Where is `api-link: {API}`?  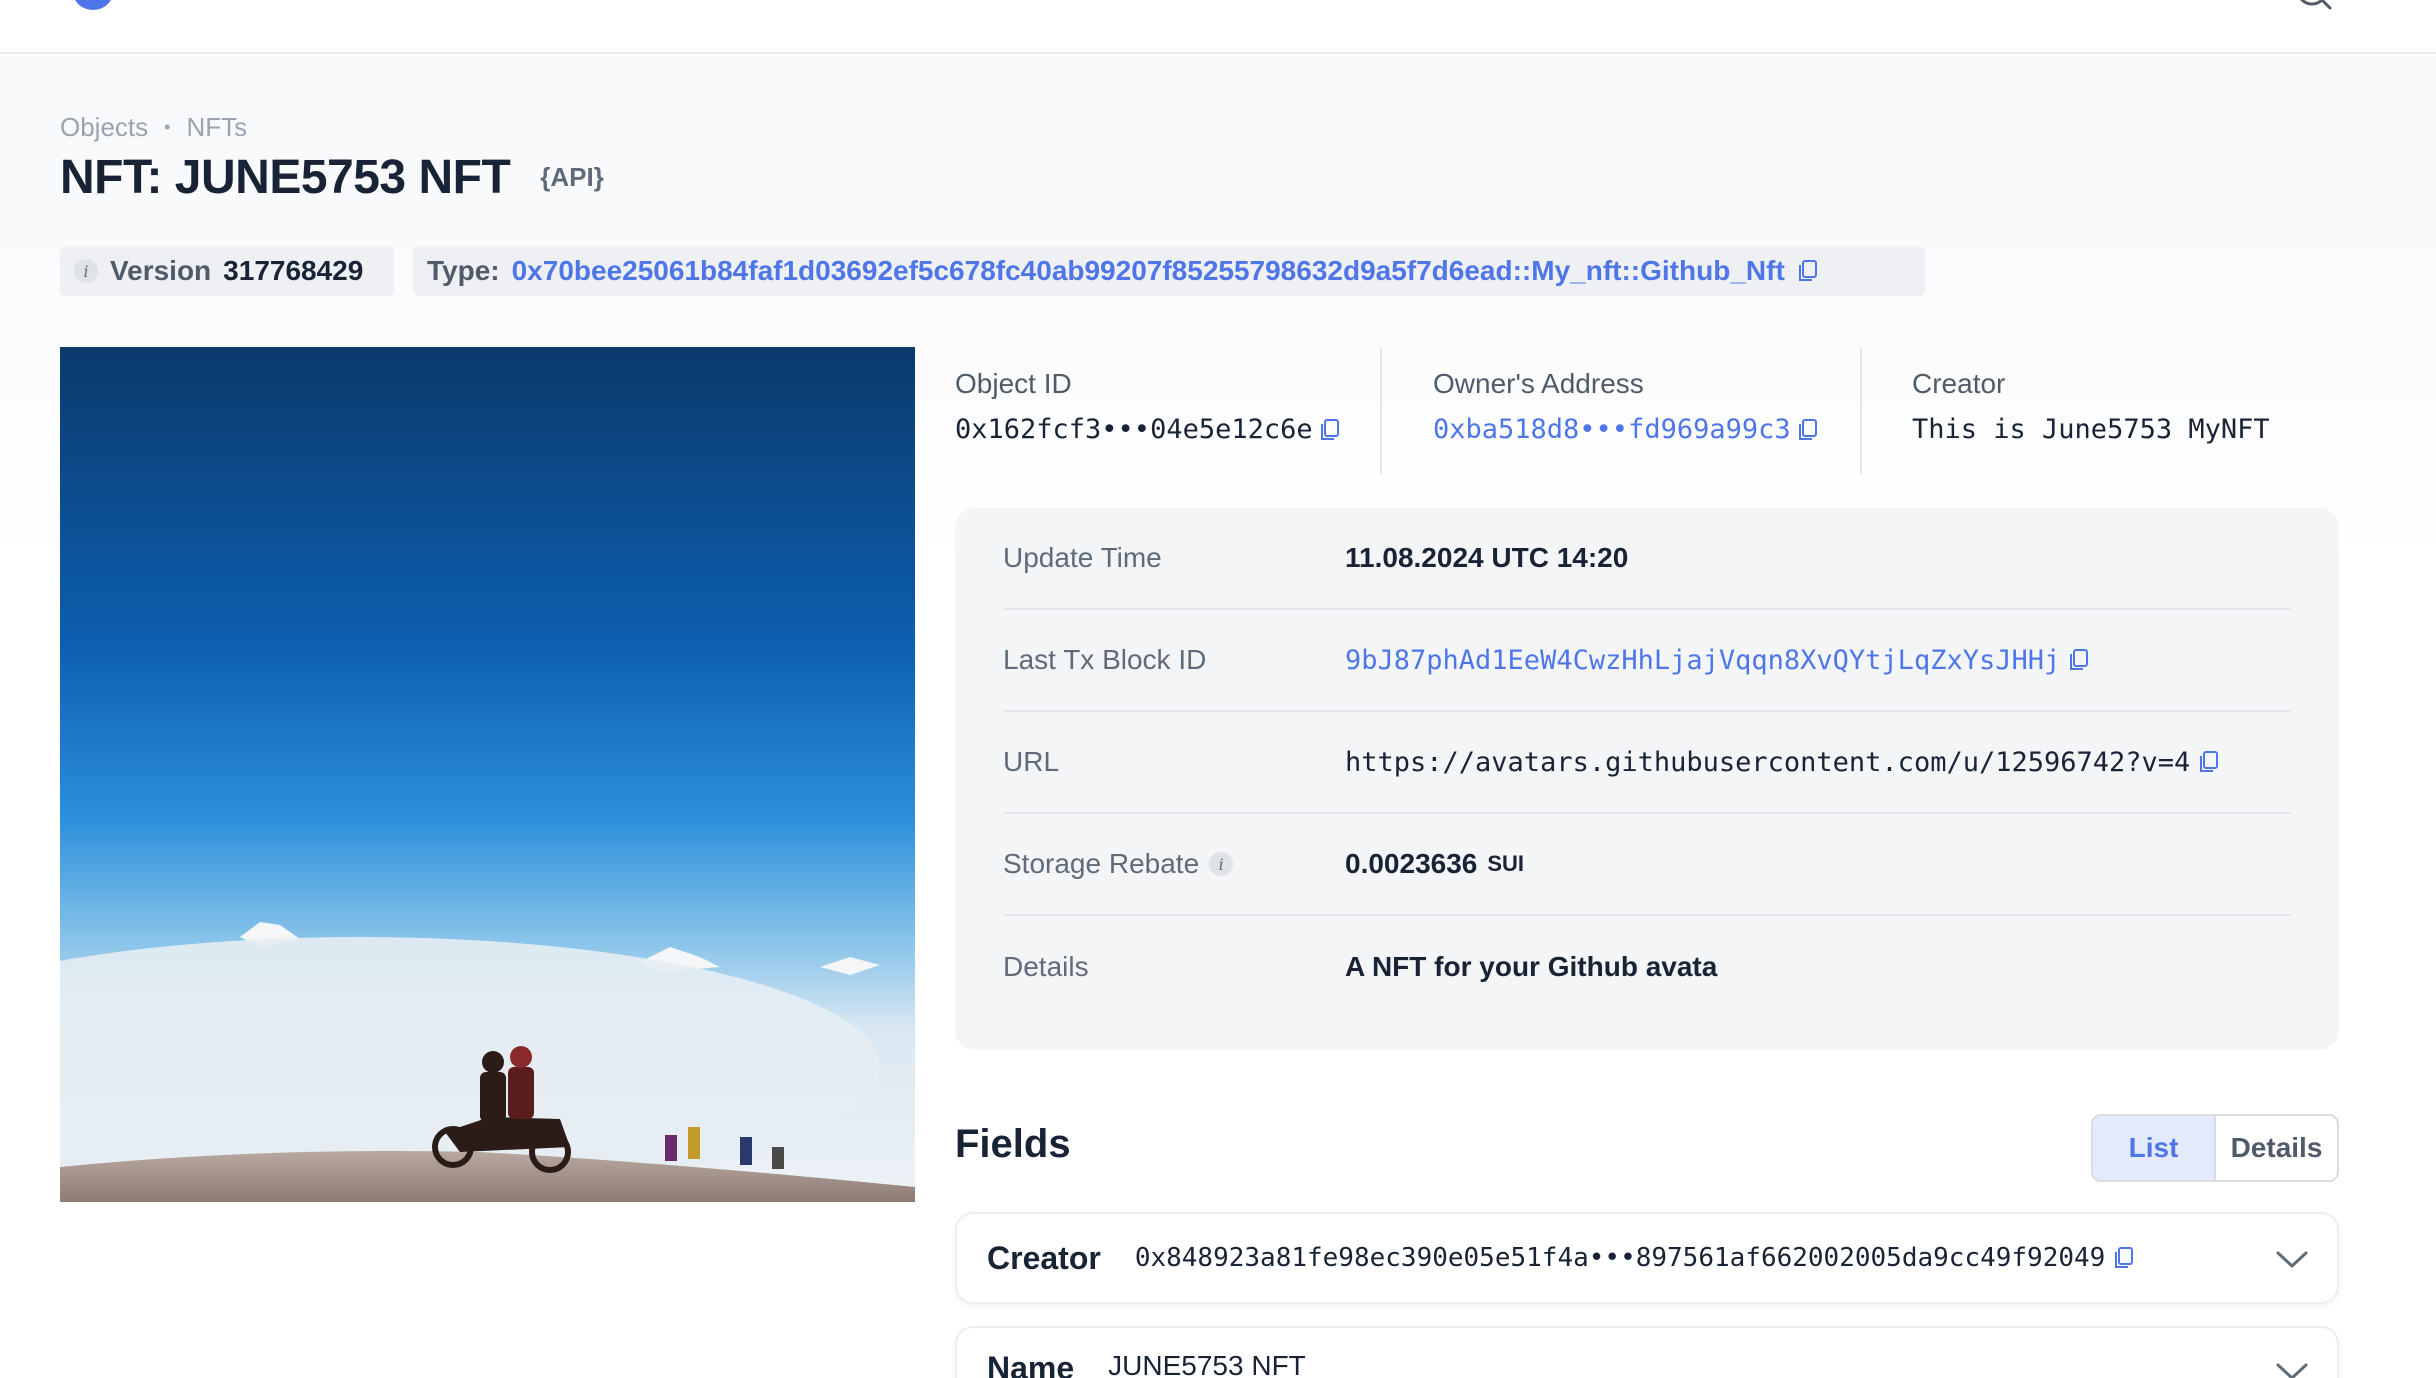
api-link: {API} is located at coordinates (572, 177).